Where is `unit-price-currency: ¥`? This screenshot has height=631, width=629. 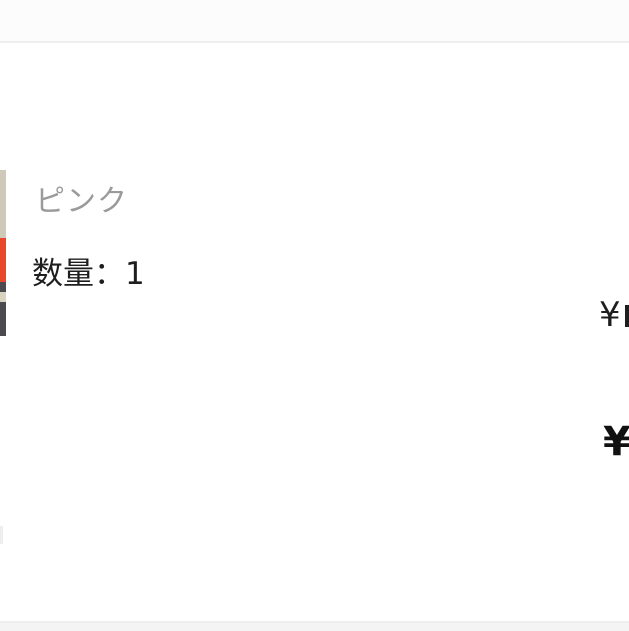 unit-price-currency: ¥ is located at coordinates (610, 315).